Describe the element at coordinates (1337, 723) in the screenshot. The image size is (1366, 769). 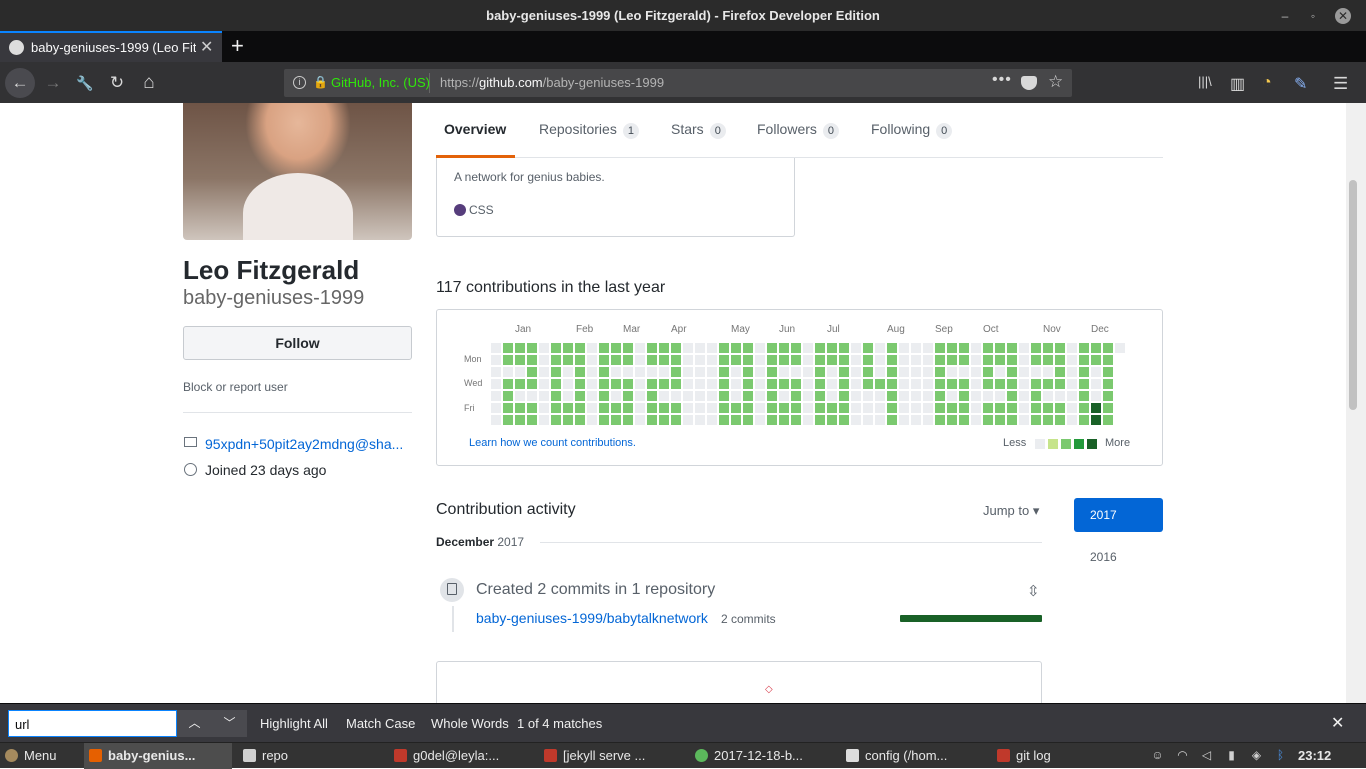
I see `close-find-bar-icon: ✕` at that location.